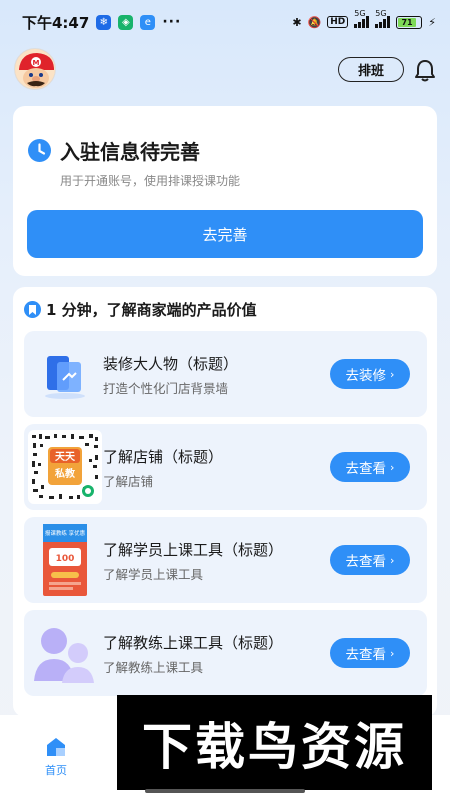 This screenshot has height=800, width=450. I want to click on status-time: 下午4:47, so click(56, 22).